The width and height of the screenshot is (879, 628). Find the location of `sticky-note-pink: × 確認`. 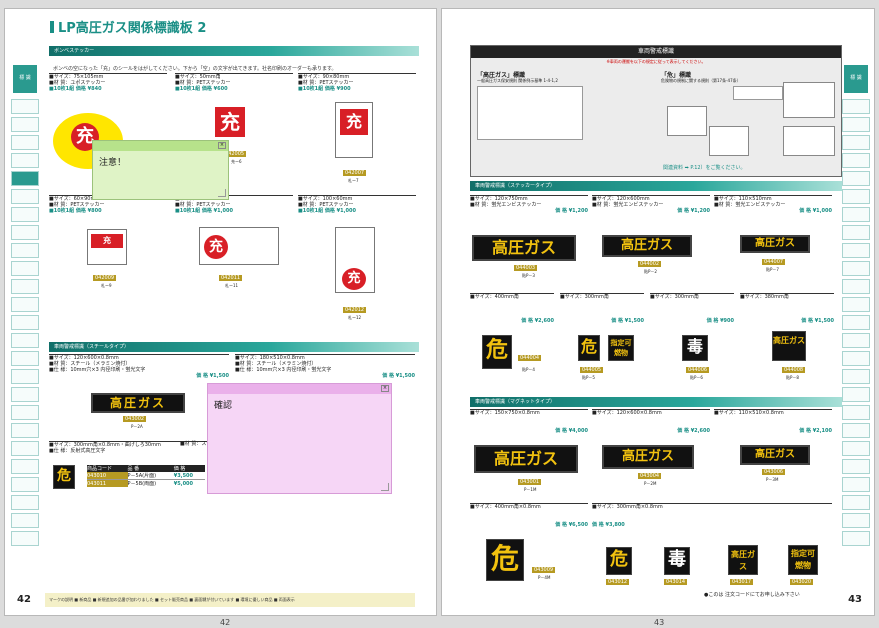

sticky-note-pink: × 確認 is located at coordinates (299, 438).